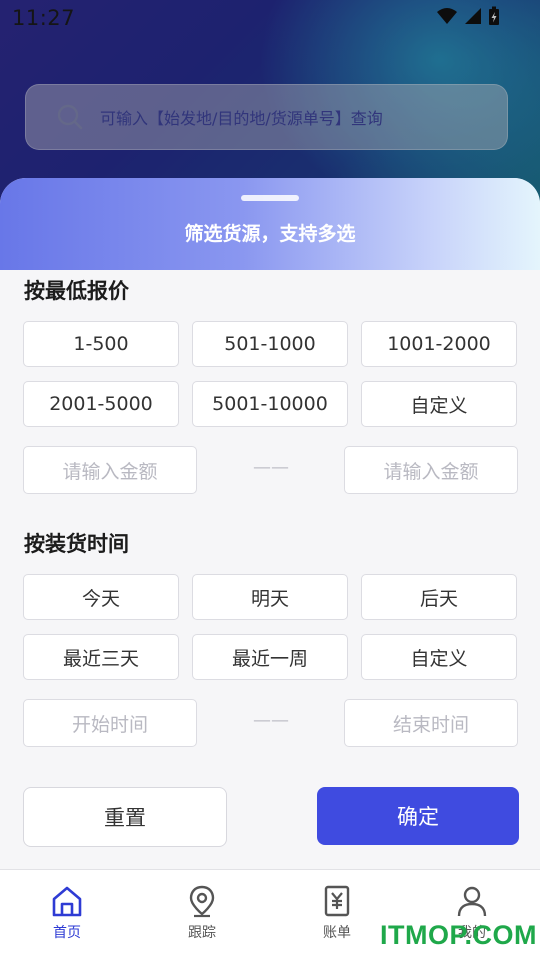  What do you see at coordinates (101, 597) in the screenshot?
I see `time-option: 今天` at bounding box center [101, 597].